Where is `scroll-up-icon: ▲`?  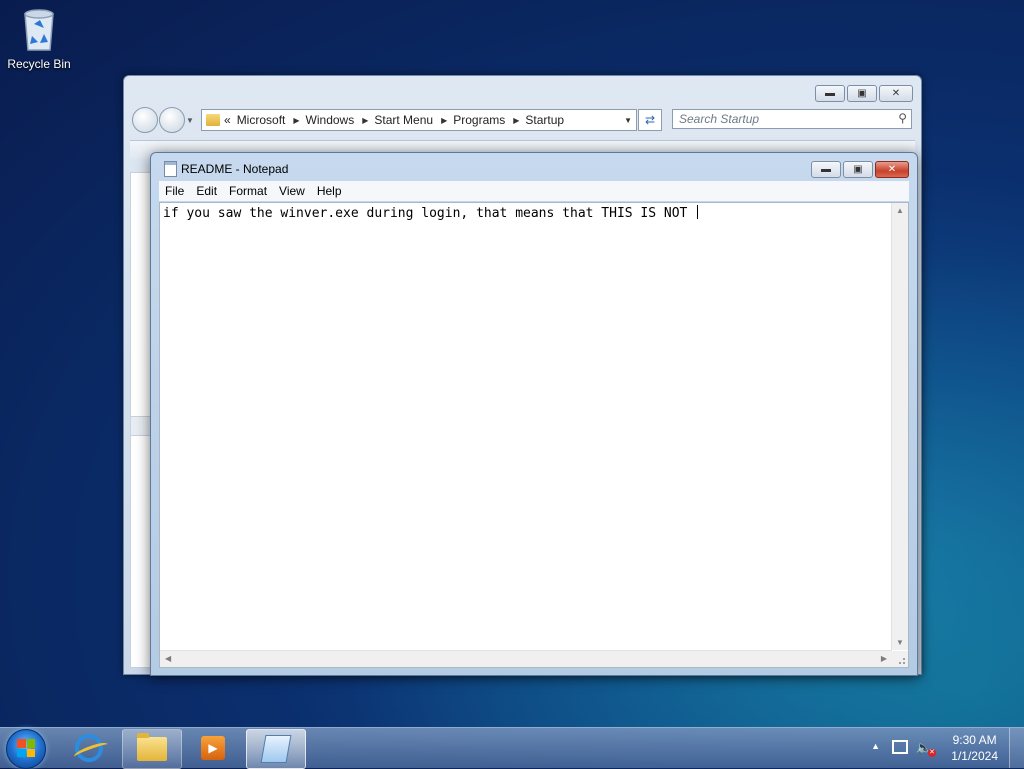 scroll-up-icon: ▲ is located at coordinates (900, 210).